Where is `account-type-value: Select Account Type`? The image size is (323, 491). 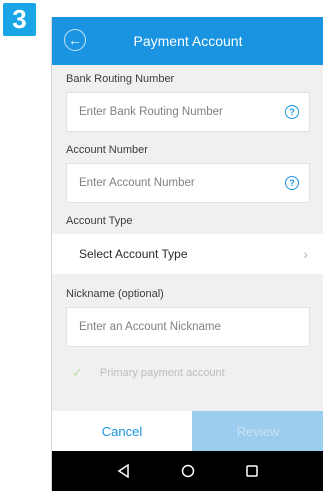 account-type-value: Select Account Type is located at coordinates (133, 254).